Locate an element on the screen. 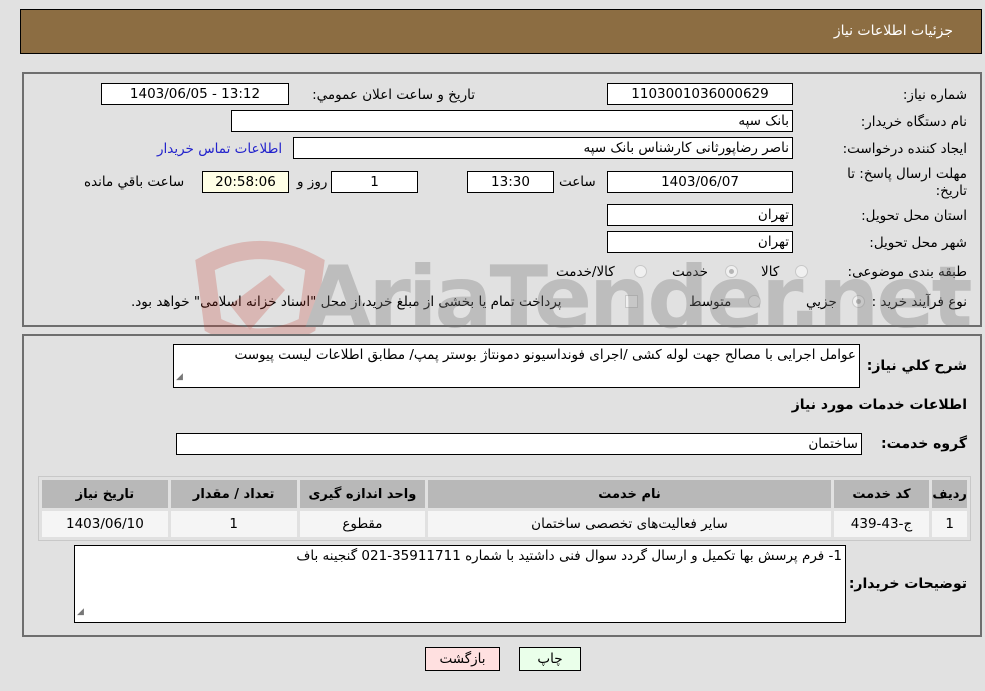 This screenshot has width=985, height=691. creator-label: ایجاد کننده درخواست: is located at coordinates (904, 149).